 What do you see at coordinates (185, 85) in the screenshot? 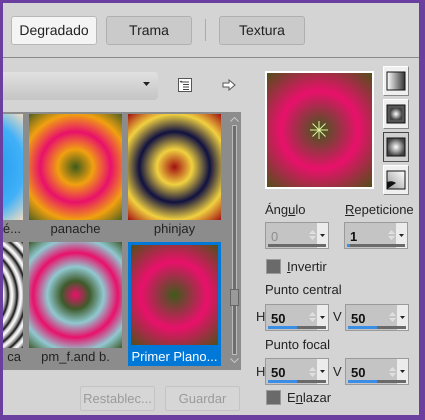
I see `list-settings-icon` at bounding box center [185, 85].